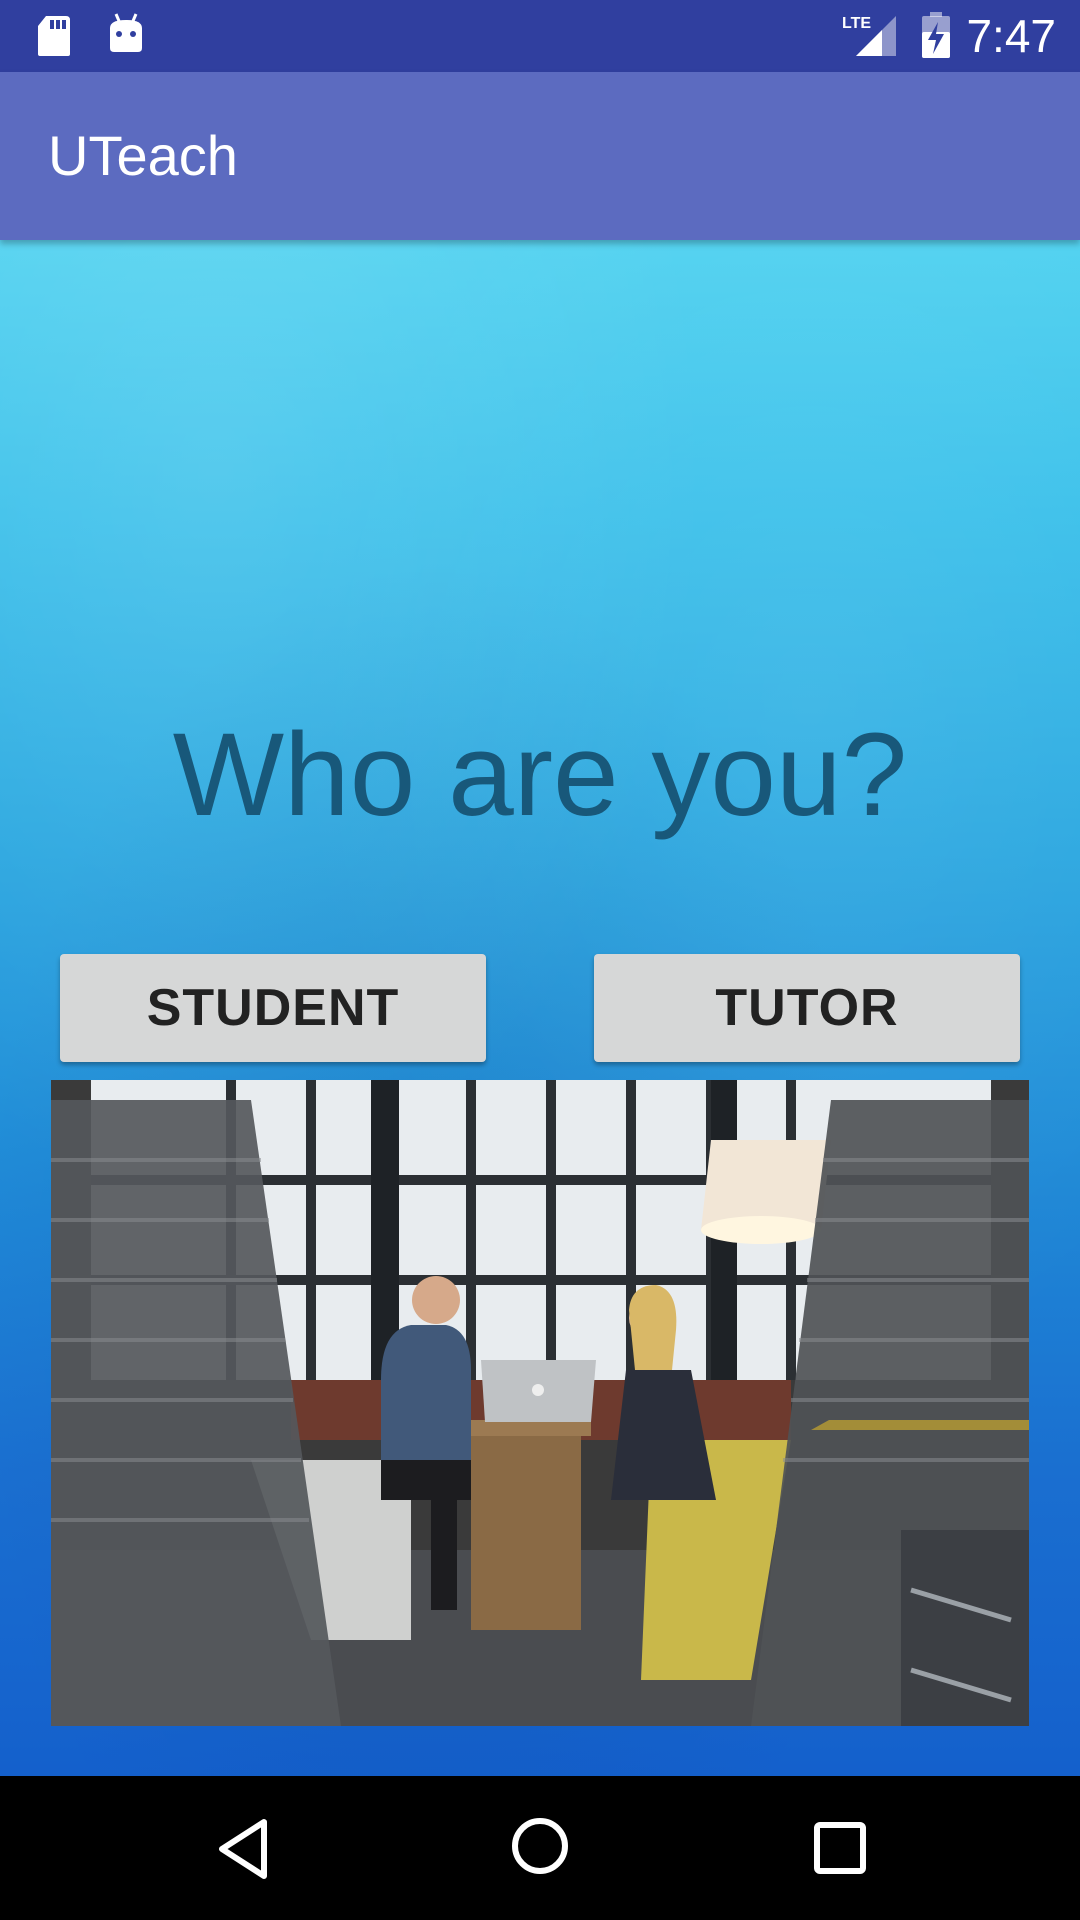 This screenshot has width=1080, height=1920. Describe the element at coordinates (840, 1848) in the screenshot. I see `recents-icon` at that location.